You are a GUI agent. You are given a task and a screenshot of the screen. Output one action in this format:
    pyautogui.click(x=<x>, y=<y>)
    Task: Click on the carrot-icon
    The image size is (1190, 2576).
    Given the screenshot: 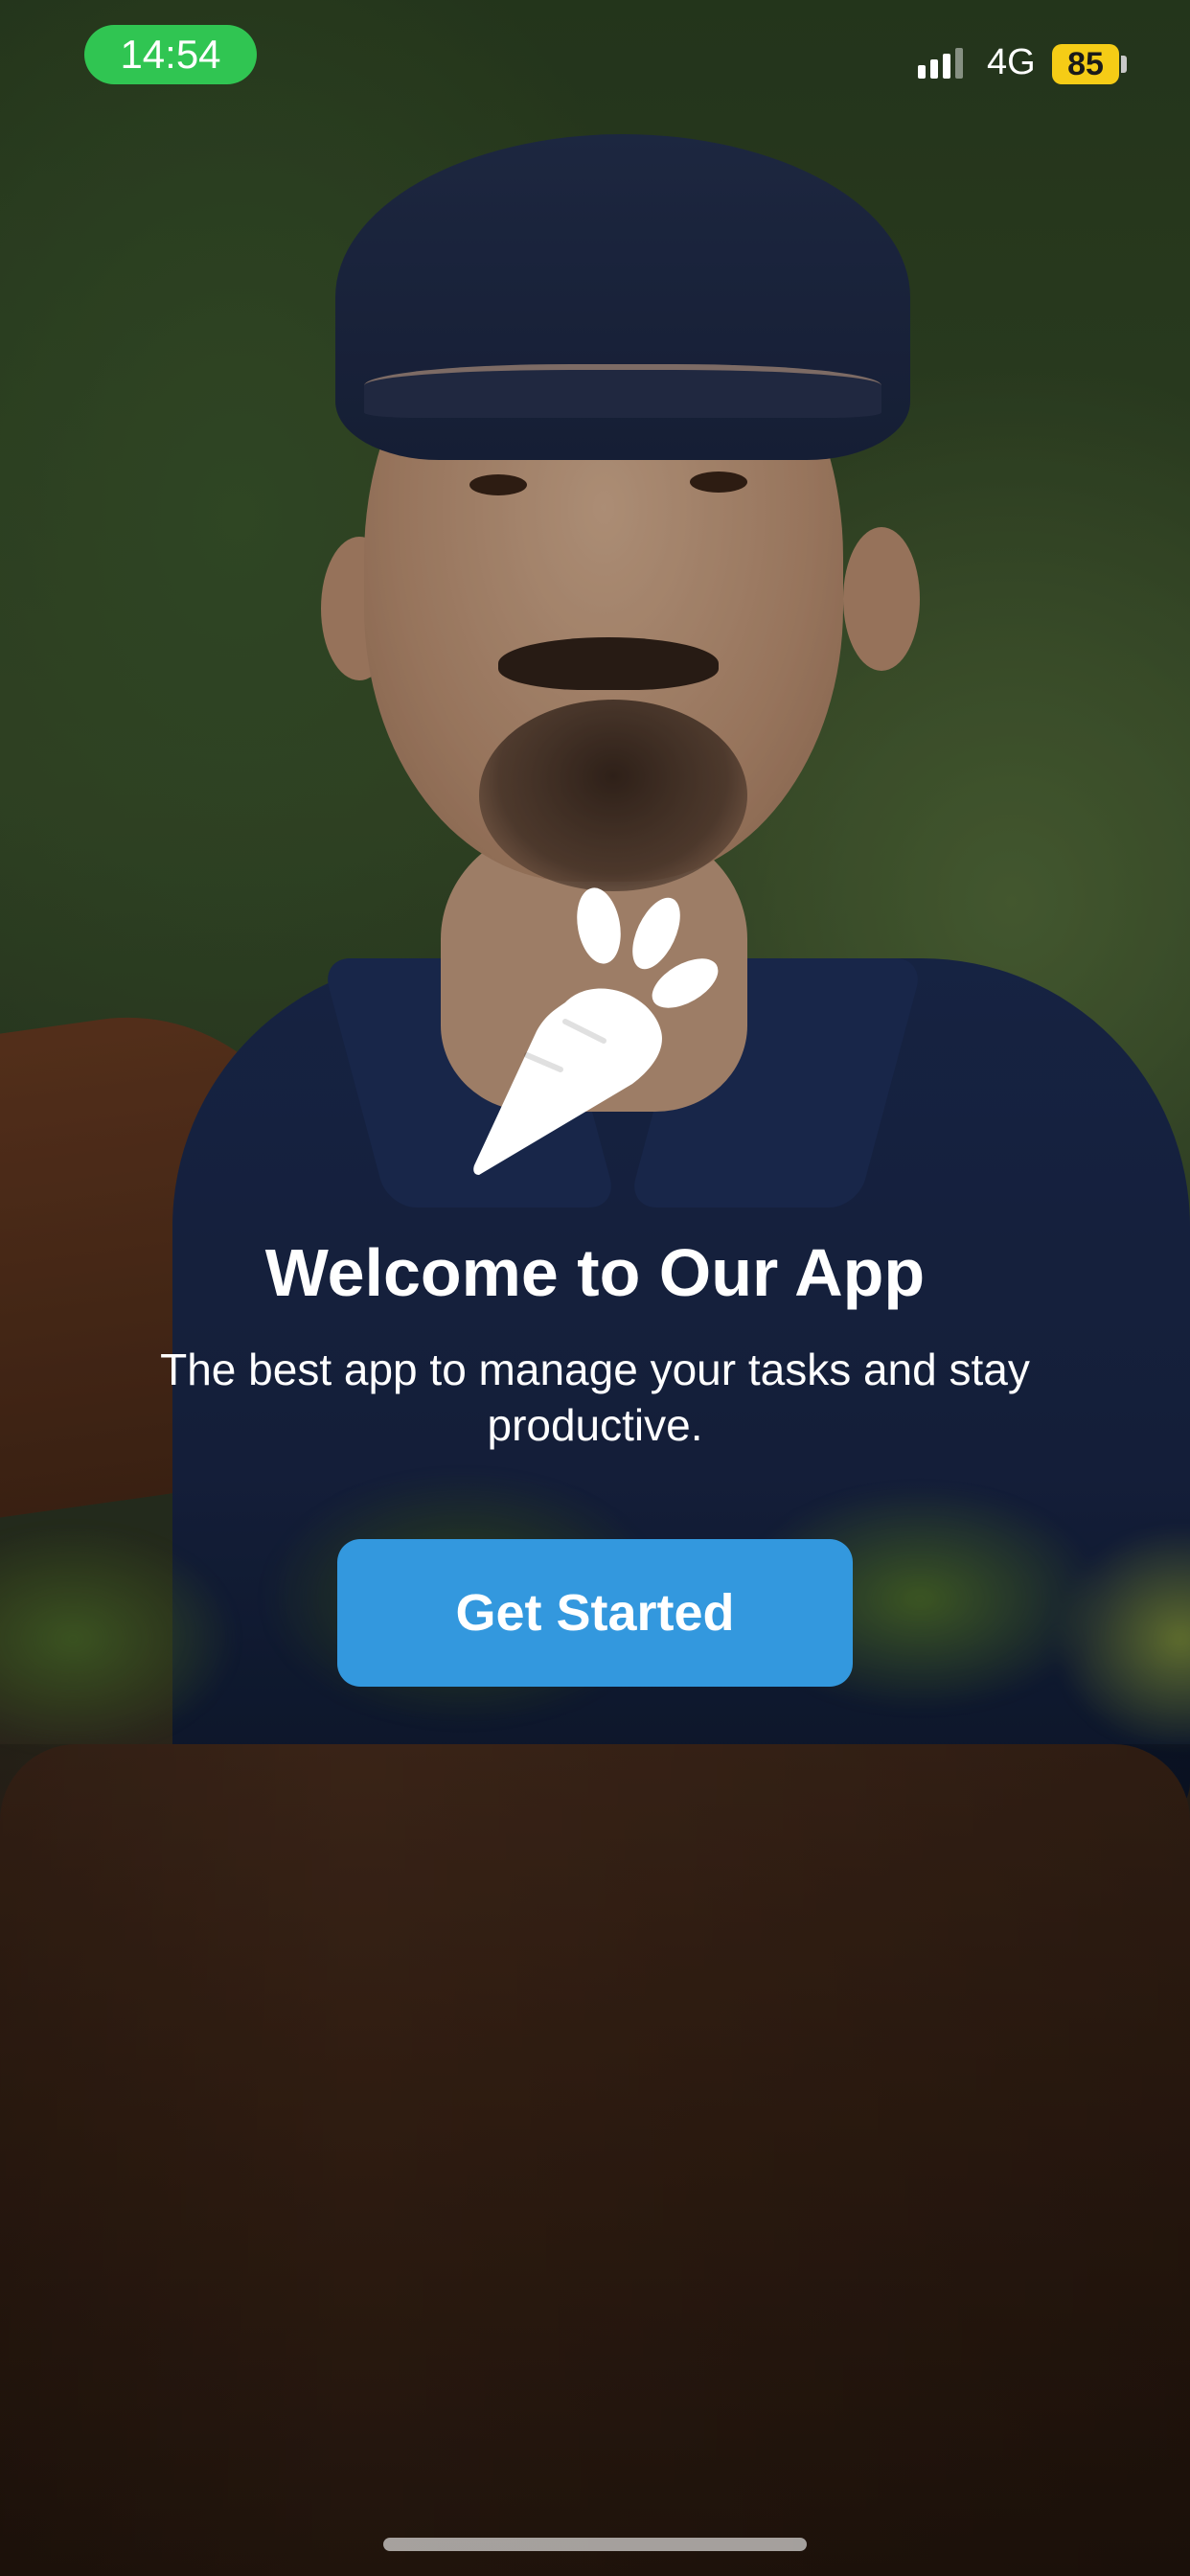 What is the action you would take?
    pyautogui.click(x=596, y=1031)
    